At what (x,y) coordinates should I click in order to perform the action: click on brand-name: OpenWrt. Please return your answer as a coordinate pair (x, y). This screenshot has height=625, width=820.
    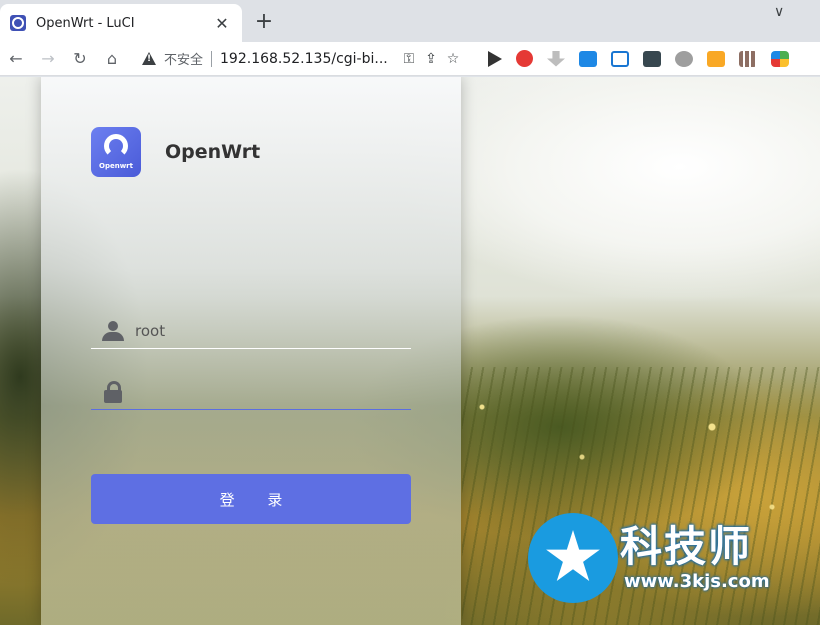
    Looking at the image, I should click on (213, 152).